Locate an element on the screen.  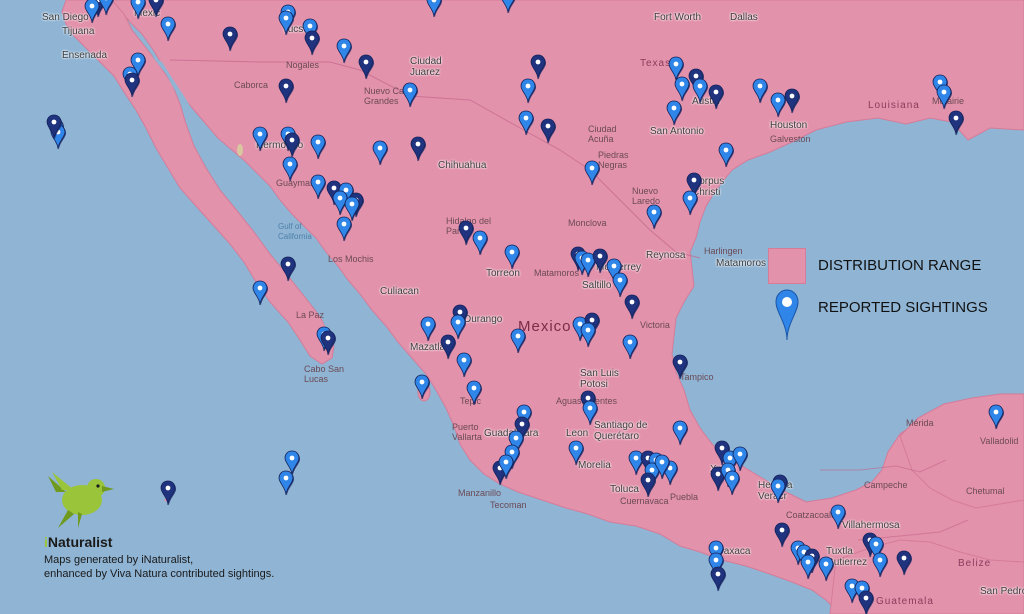
bird-logo-icon is located at coordinates (81, 500).